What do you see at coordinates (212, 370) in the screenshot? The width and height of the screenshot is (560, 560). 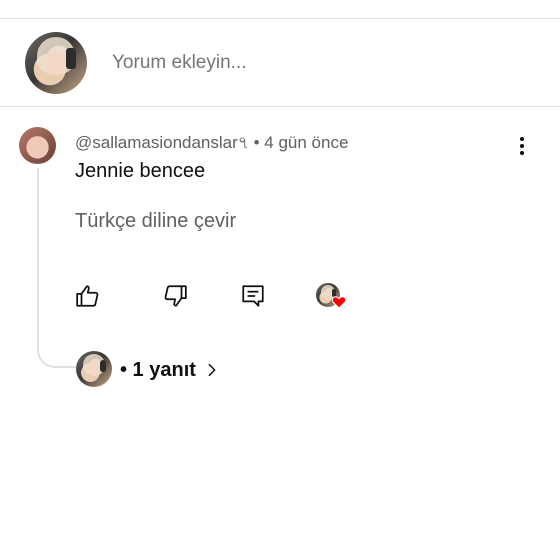 I see `chevron-right-icon` at bounding box center [212, 370].